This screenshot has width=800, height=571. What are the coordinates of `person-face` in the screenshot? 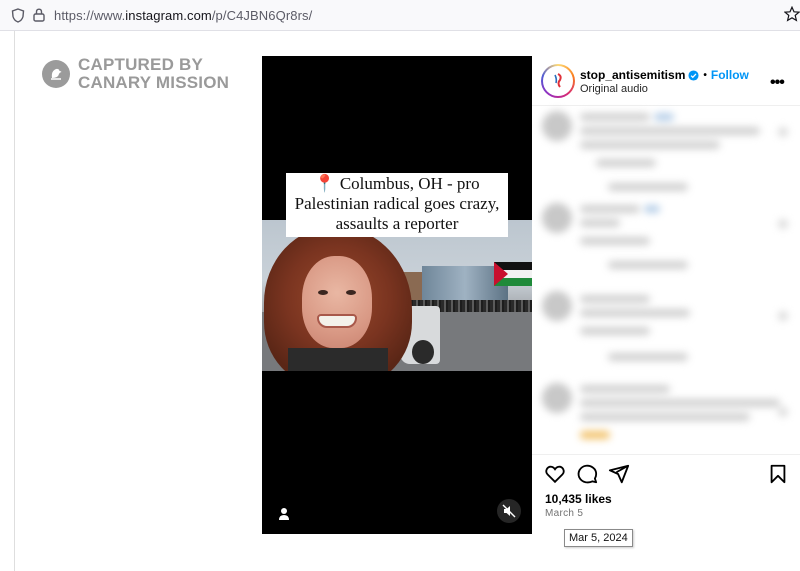 It's located at (337, 302).